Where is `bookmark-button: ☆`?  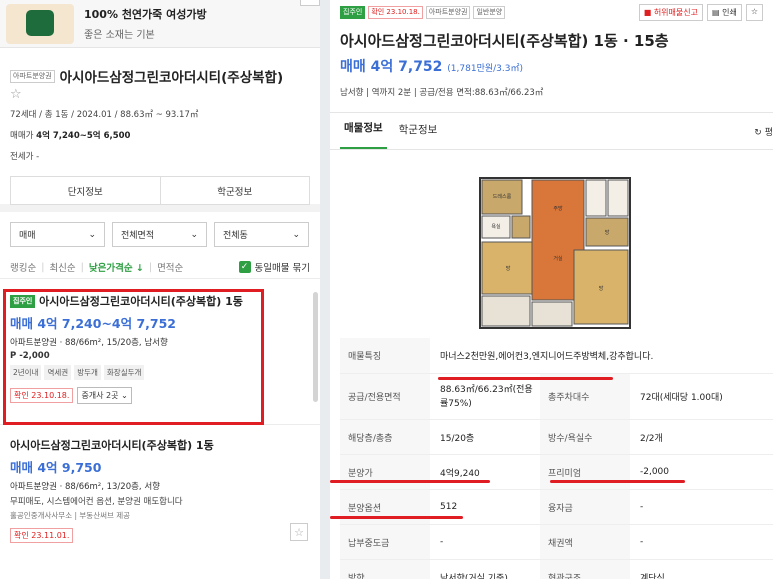
bookmark-button: ☆ is located at coordinates (754, 12).